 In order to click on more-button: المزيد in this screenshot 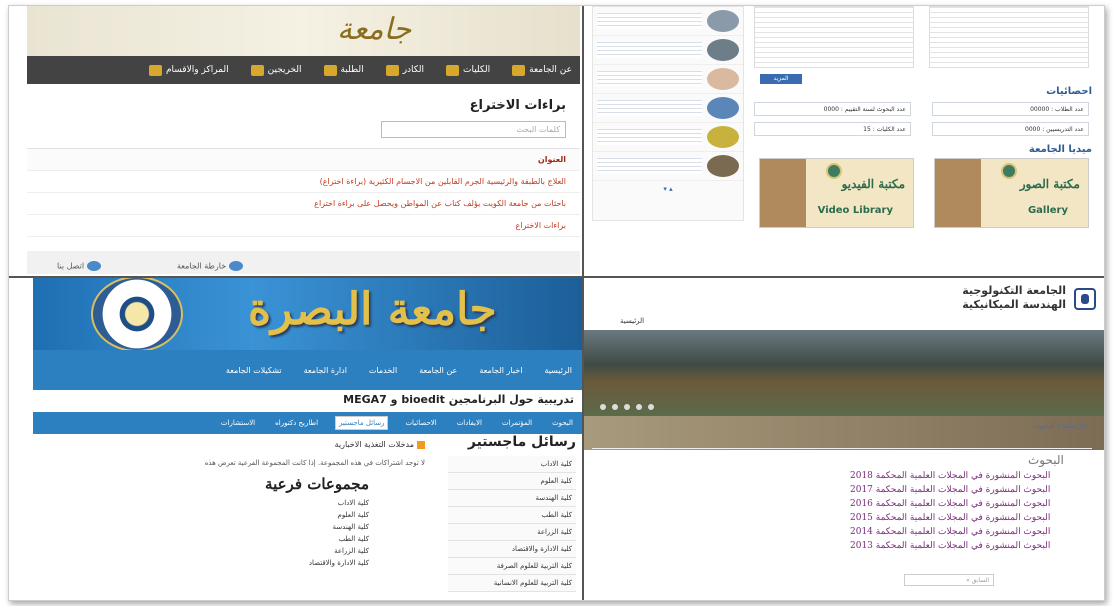, I will do `click(781, 79)`.